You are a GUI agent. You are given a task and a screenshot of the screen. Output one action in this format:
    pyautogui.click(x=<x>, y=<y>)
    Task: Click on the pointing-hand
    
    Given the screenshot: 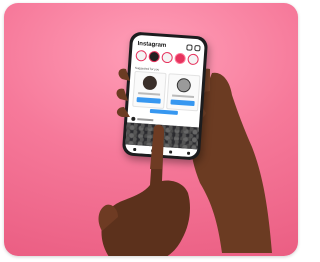 What is the action you would take?
    pyautogui.click(x=144, y=190)
    